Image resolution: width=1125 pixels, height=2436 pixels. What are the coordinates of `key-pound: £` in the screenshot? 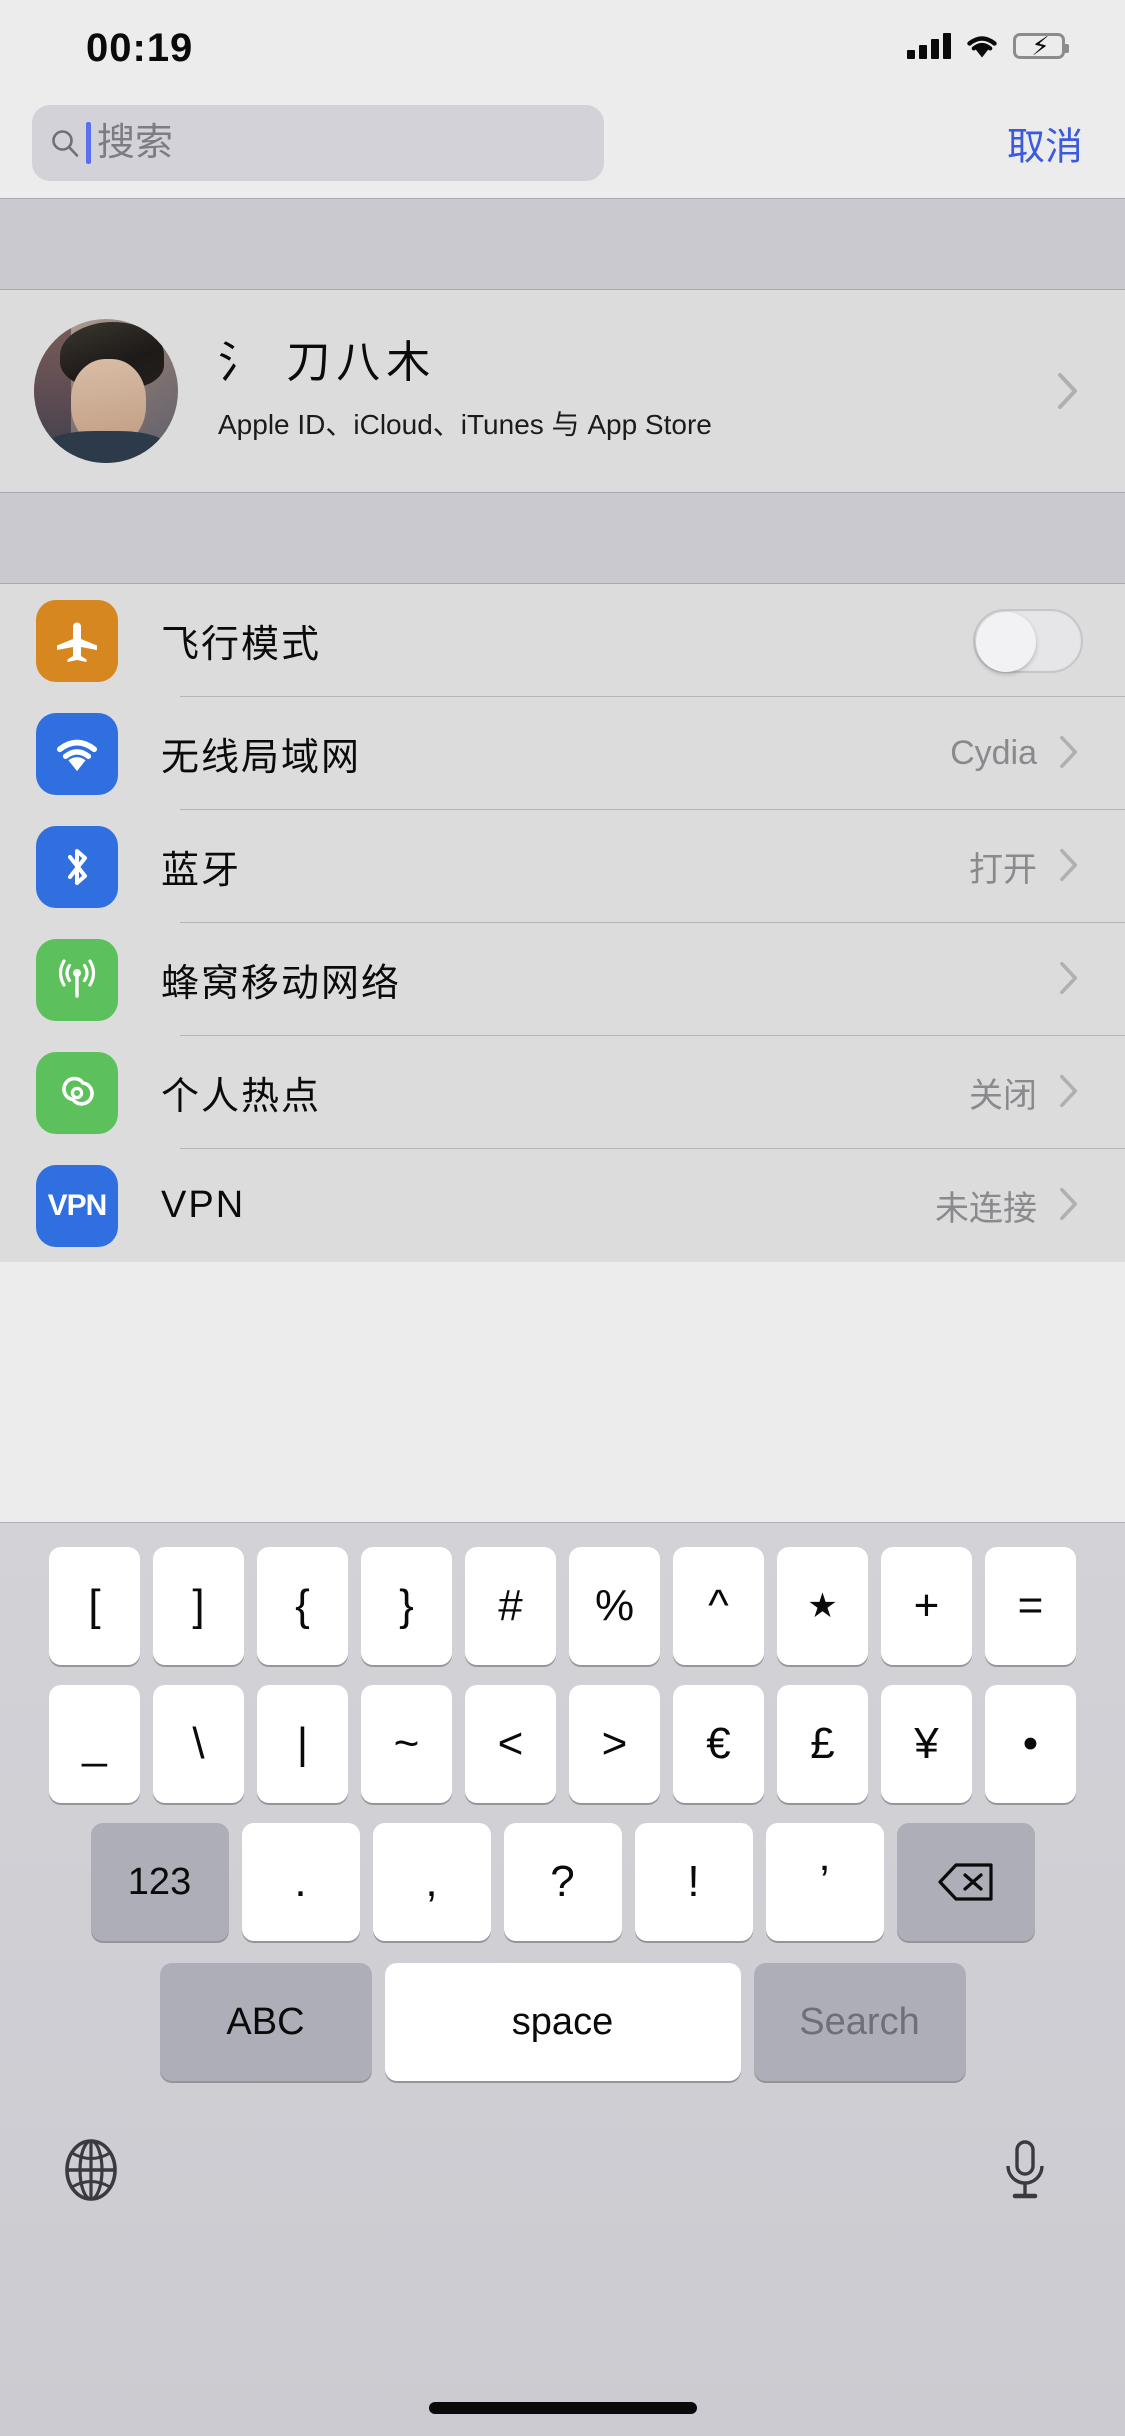 It's located at (822, 1744).